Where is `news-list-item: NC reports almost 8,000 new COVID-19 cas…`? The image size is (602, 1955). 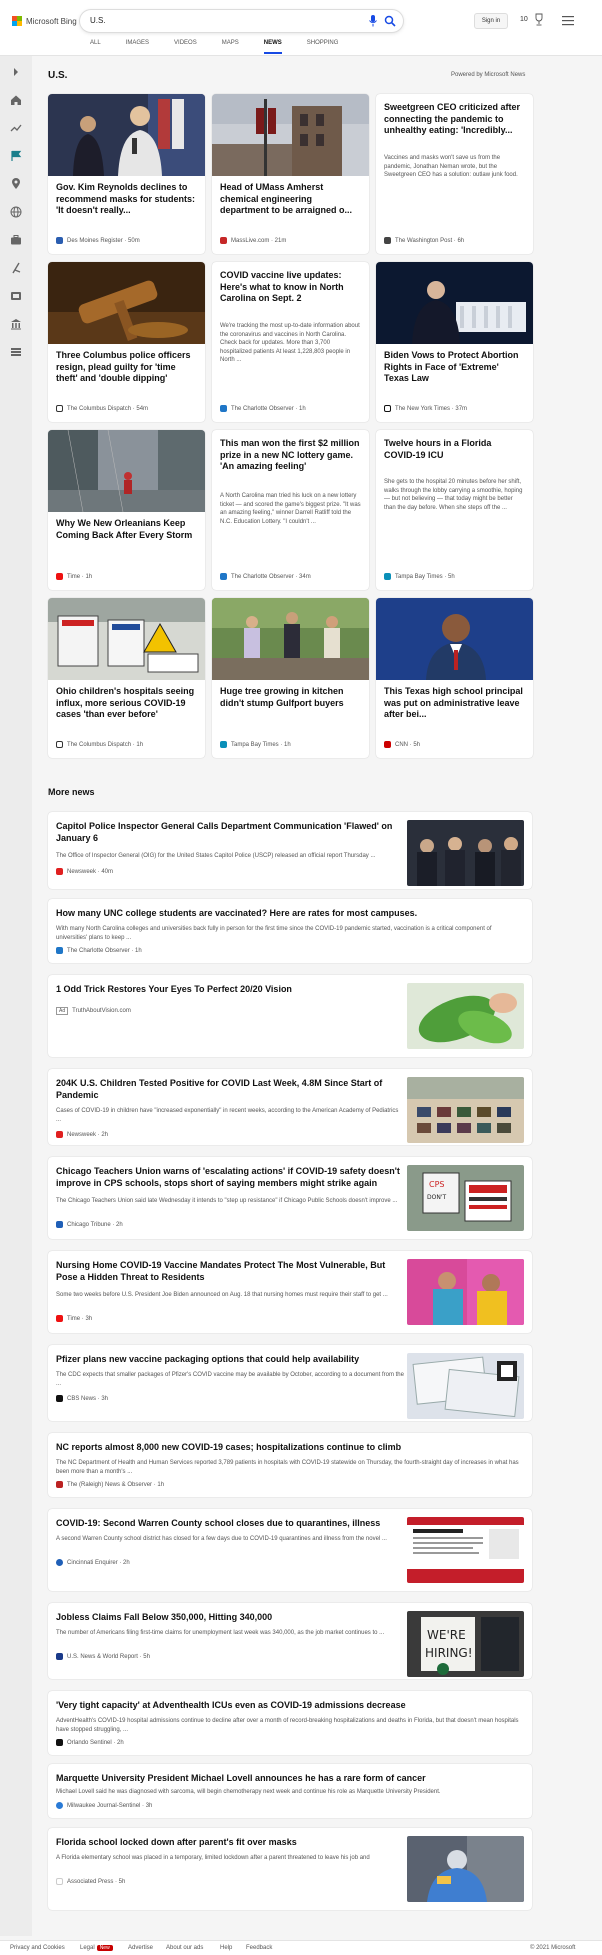
news-list-item: NC reports almost 8,000 new COVID-19 cas… is located at coordinates (290, 1465).